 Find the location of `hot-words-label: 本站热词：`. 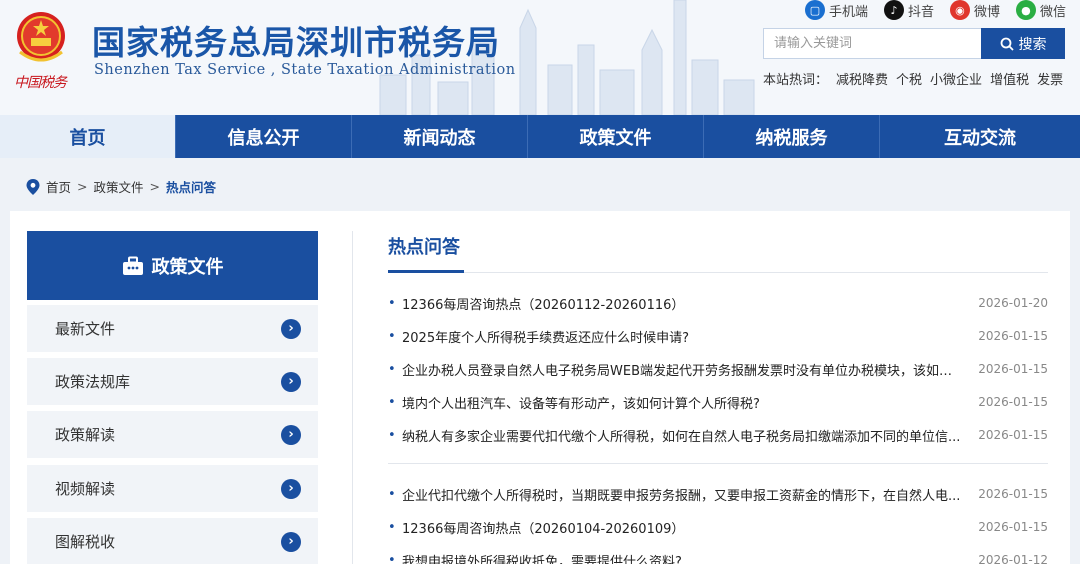

hot-words-label: 本站热词： is located at coordinates (796, 80).